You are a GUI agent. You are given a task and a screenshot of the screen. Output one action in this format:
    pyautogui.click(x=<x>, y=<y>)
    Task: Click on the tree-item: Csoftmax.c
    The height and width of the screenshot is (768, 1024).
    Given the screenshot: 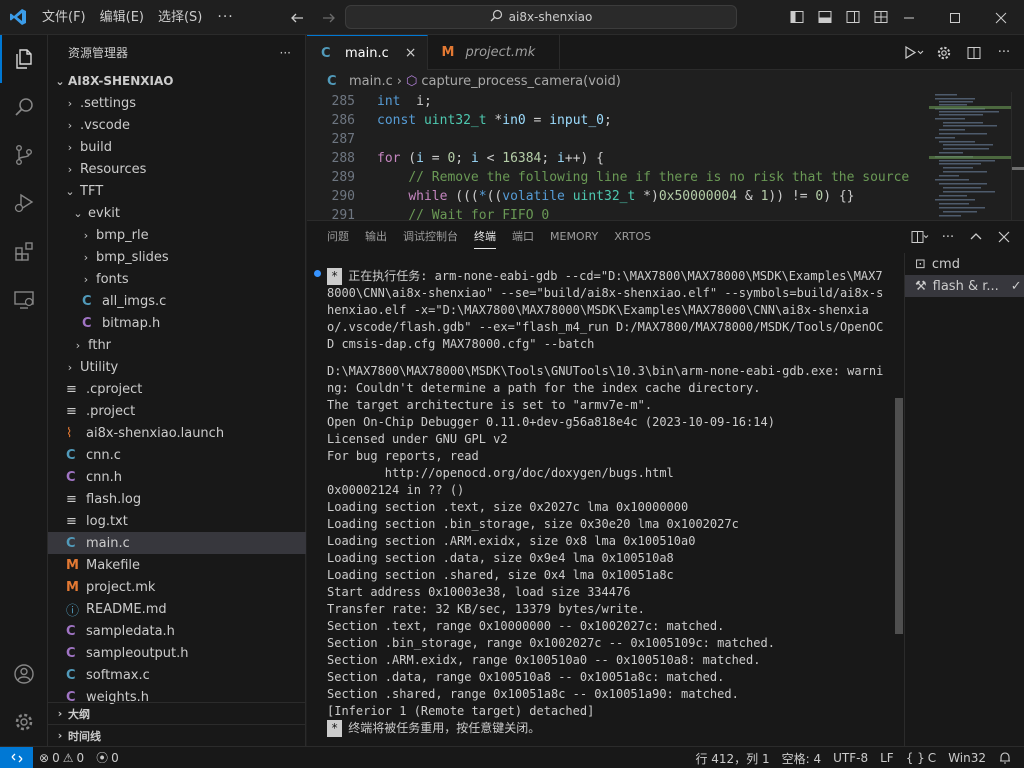 What is the action you would take?
    pyautogui.click(x=177, y=675)
    